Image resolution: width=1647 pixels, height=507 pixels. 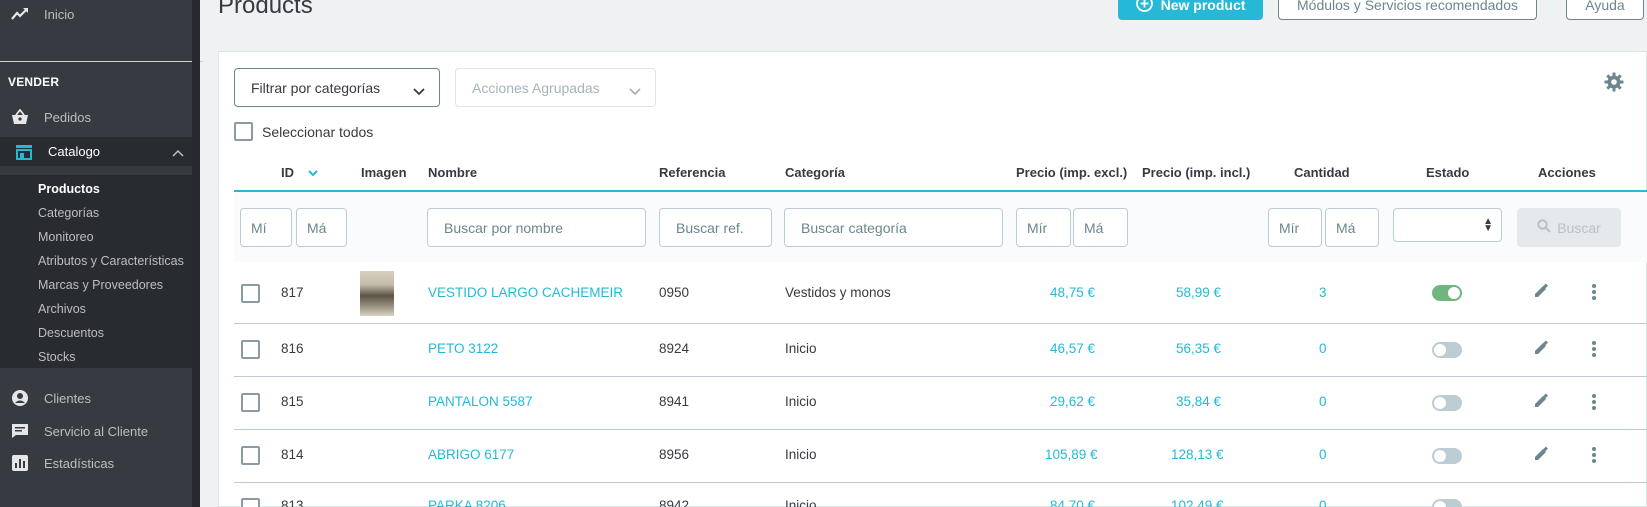 What do you see at coordinates (1198, 401) in the screenshot?
I see `row-price-incl: 35,84 €` at bounding box center [1198, 401].